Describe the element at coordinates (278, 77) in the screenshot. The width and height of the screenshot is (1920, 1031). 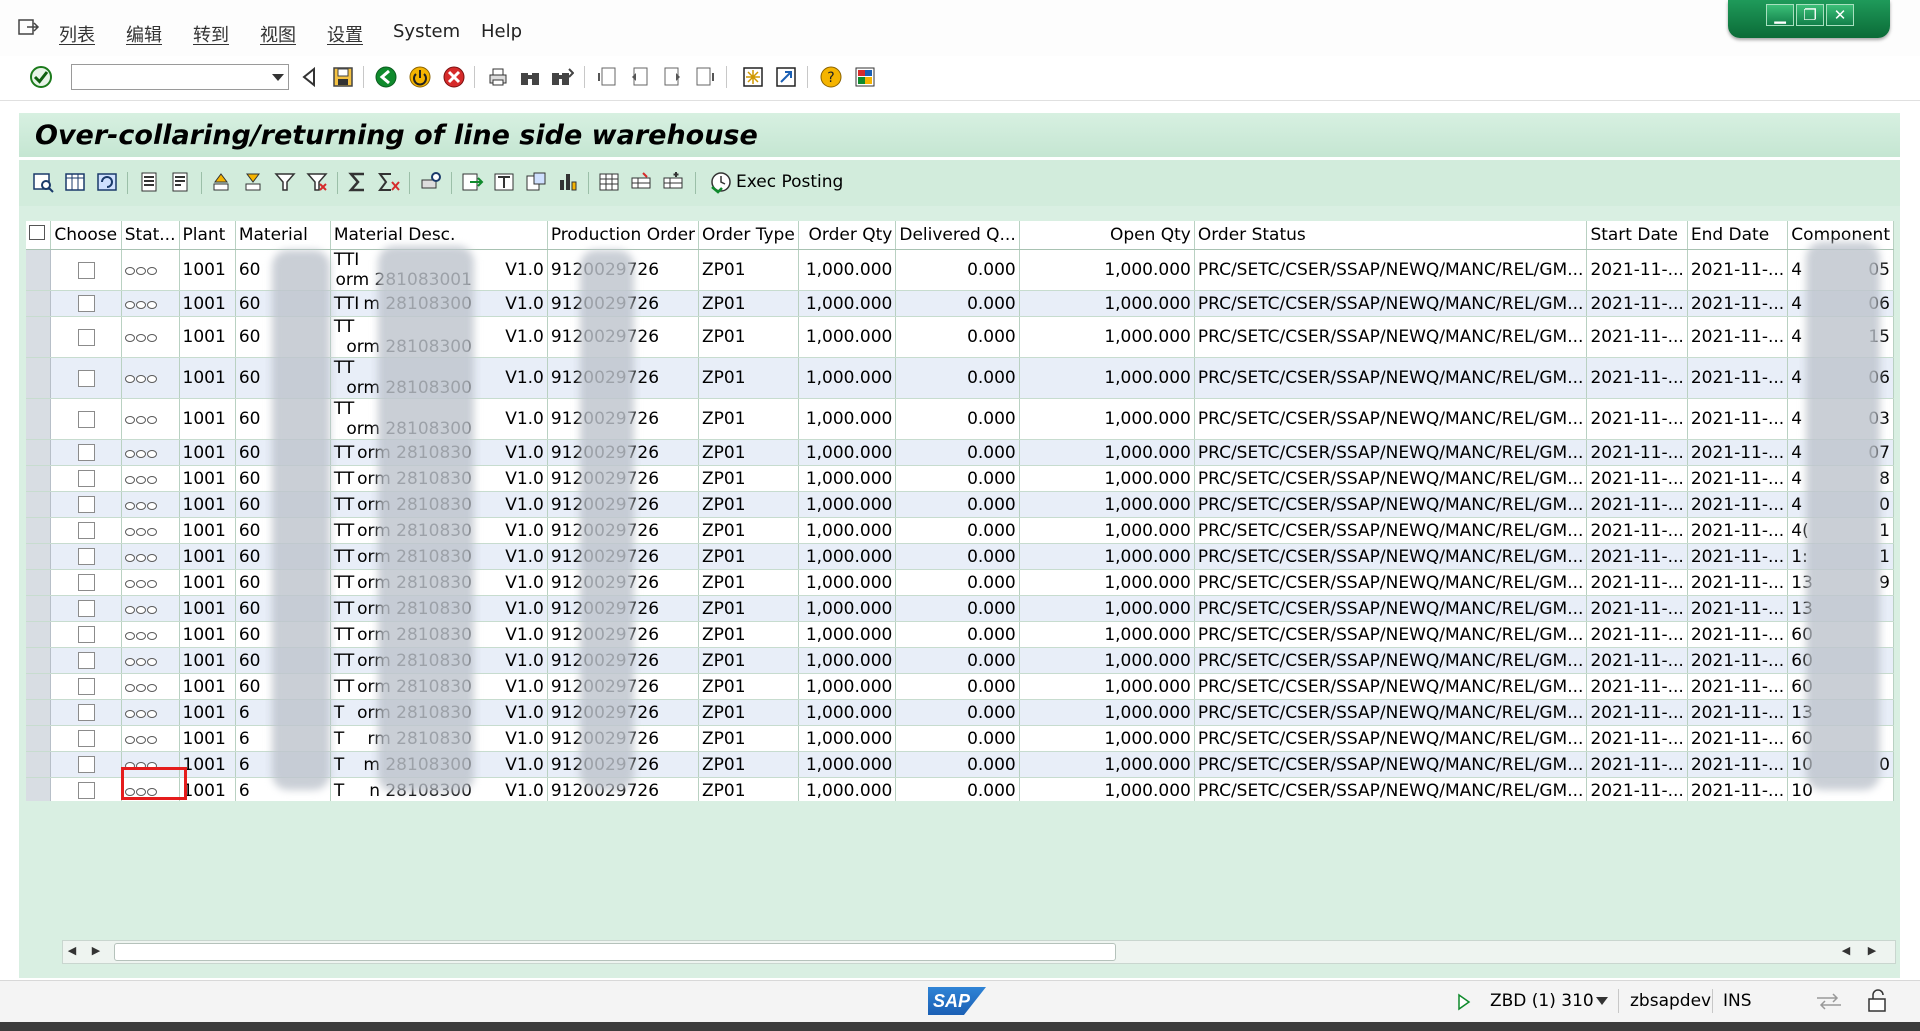
I see `chevron-down-icon` at that location.